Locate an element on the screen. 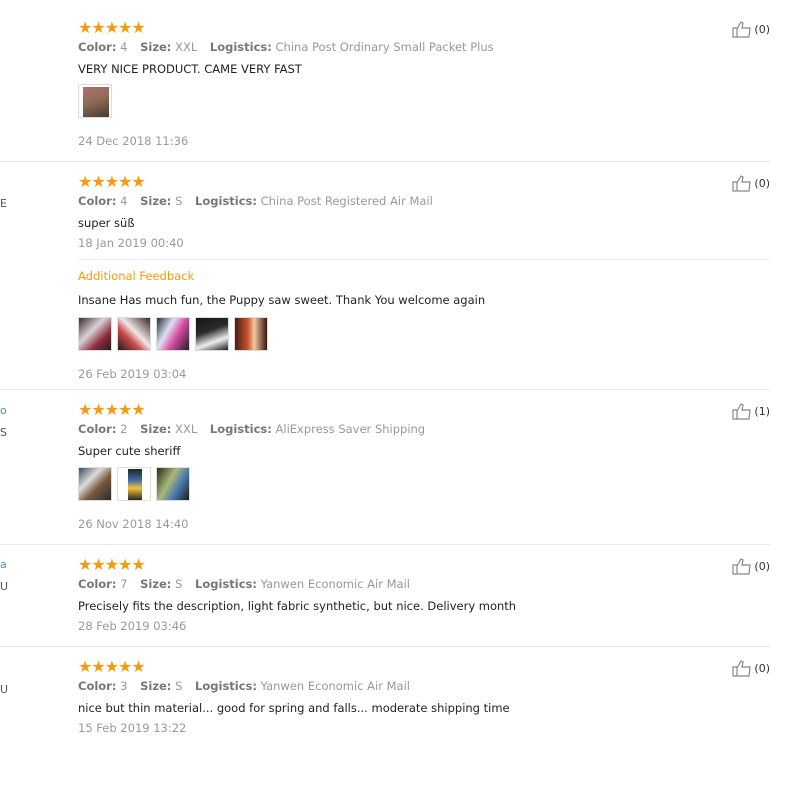 The image size is (800, 800). color-value: 2 is located at coordinates (124, 429).